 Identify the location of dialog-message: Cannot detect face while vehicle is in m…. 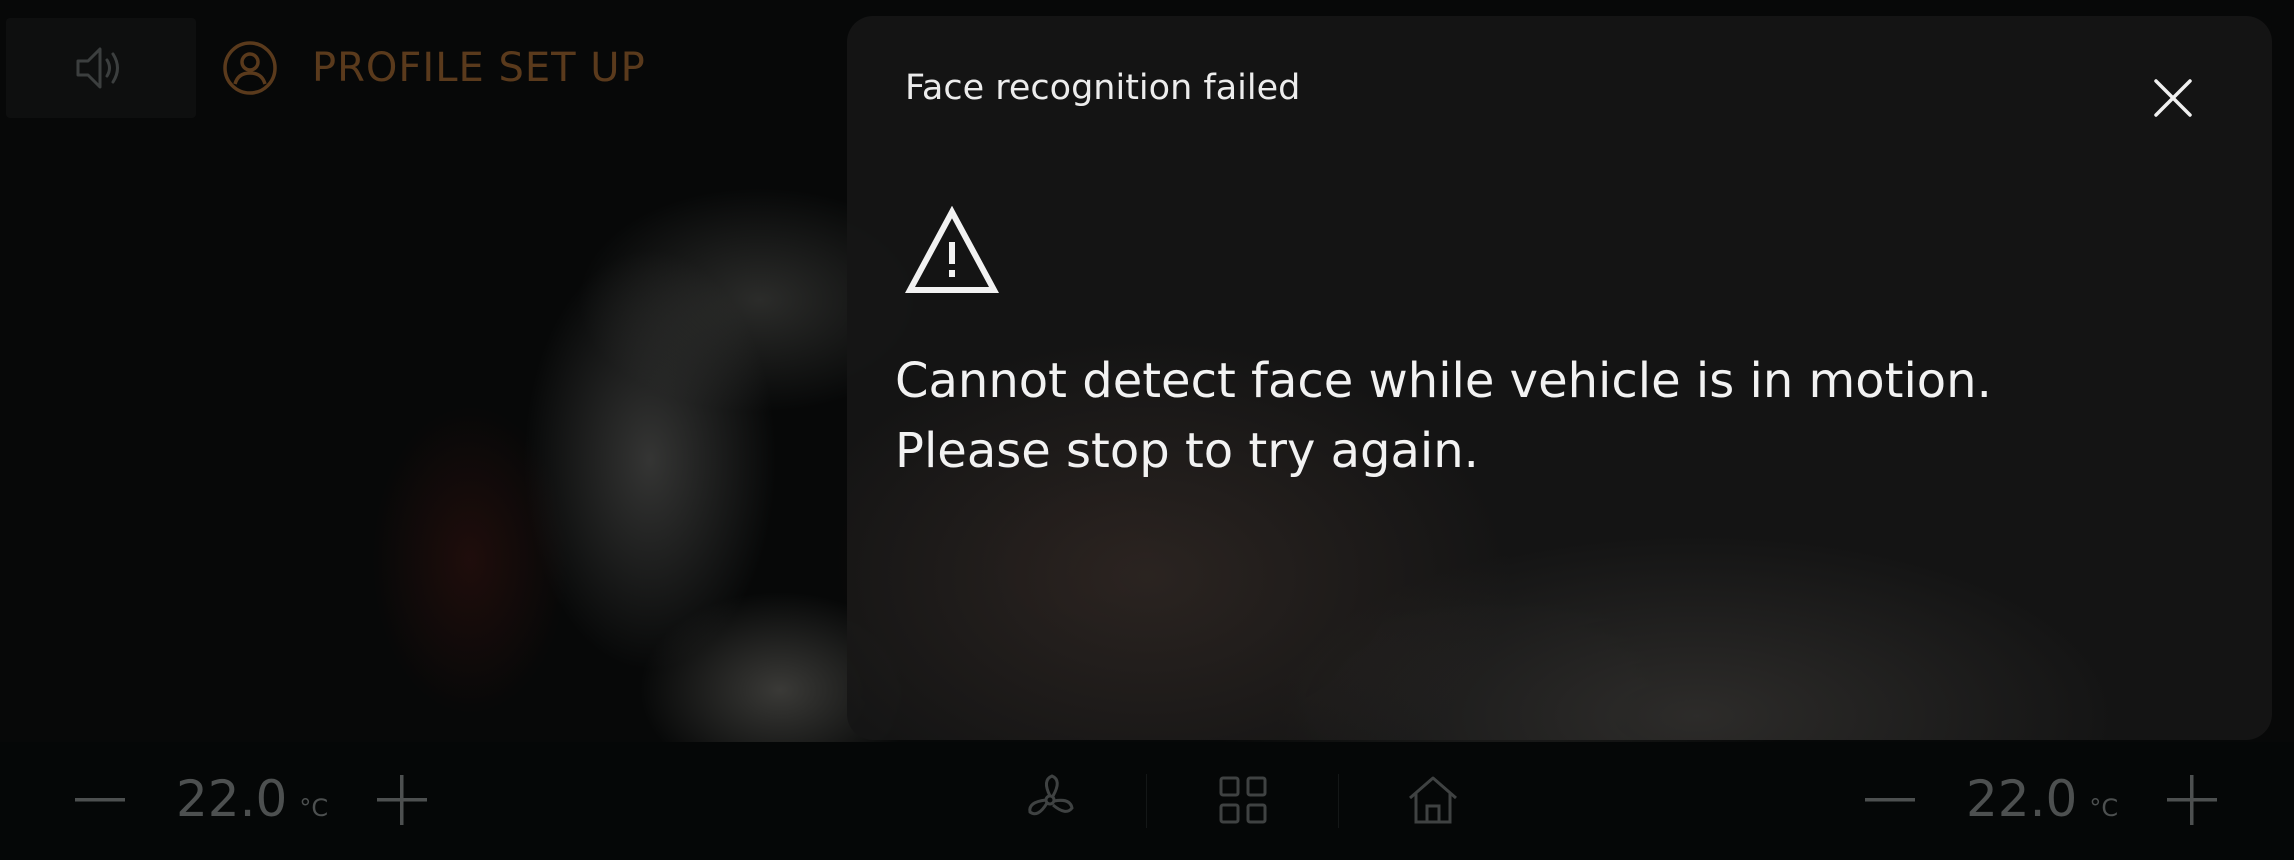
(1555, 416).